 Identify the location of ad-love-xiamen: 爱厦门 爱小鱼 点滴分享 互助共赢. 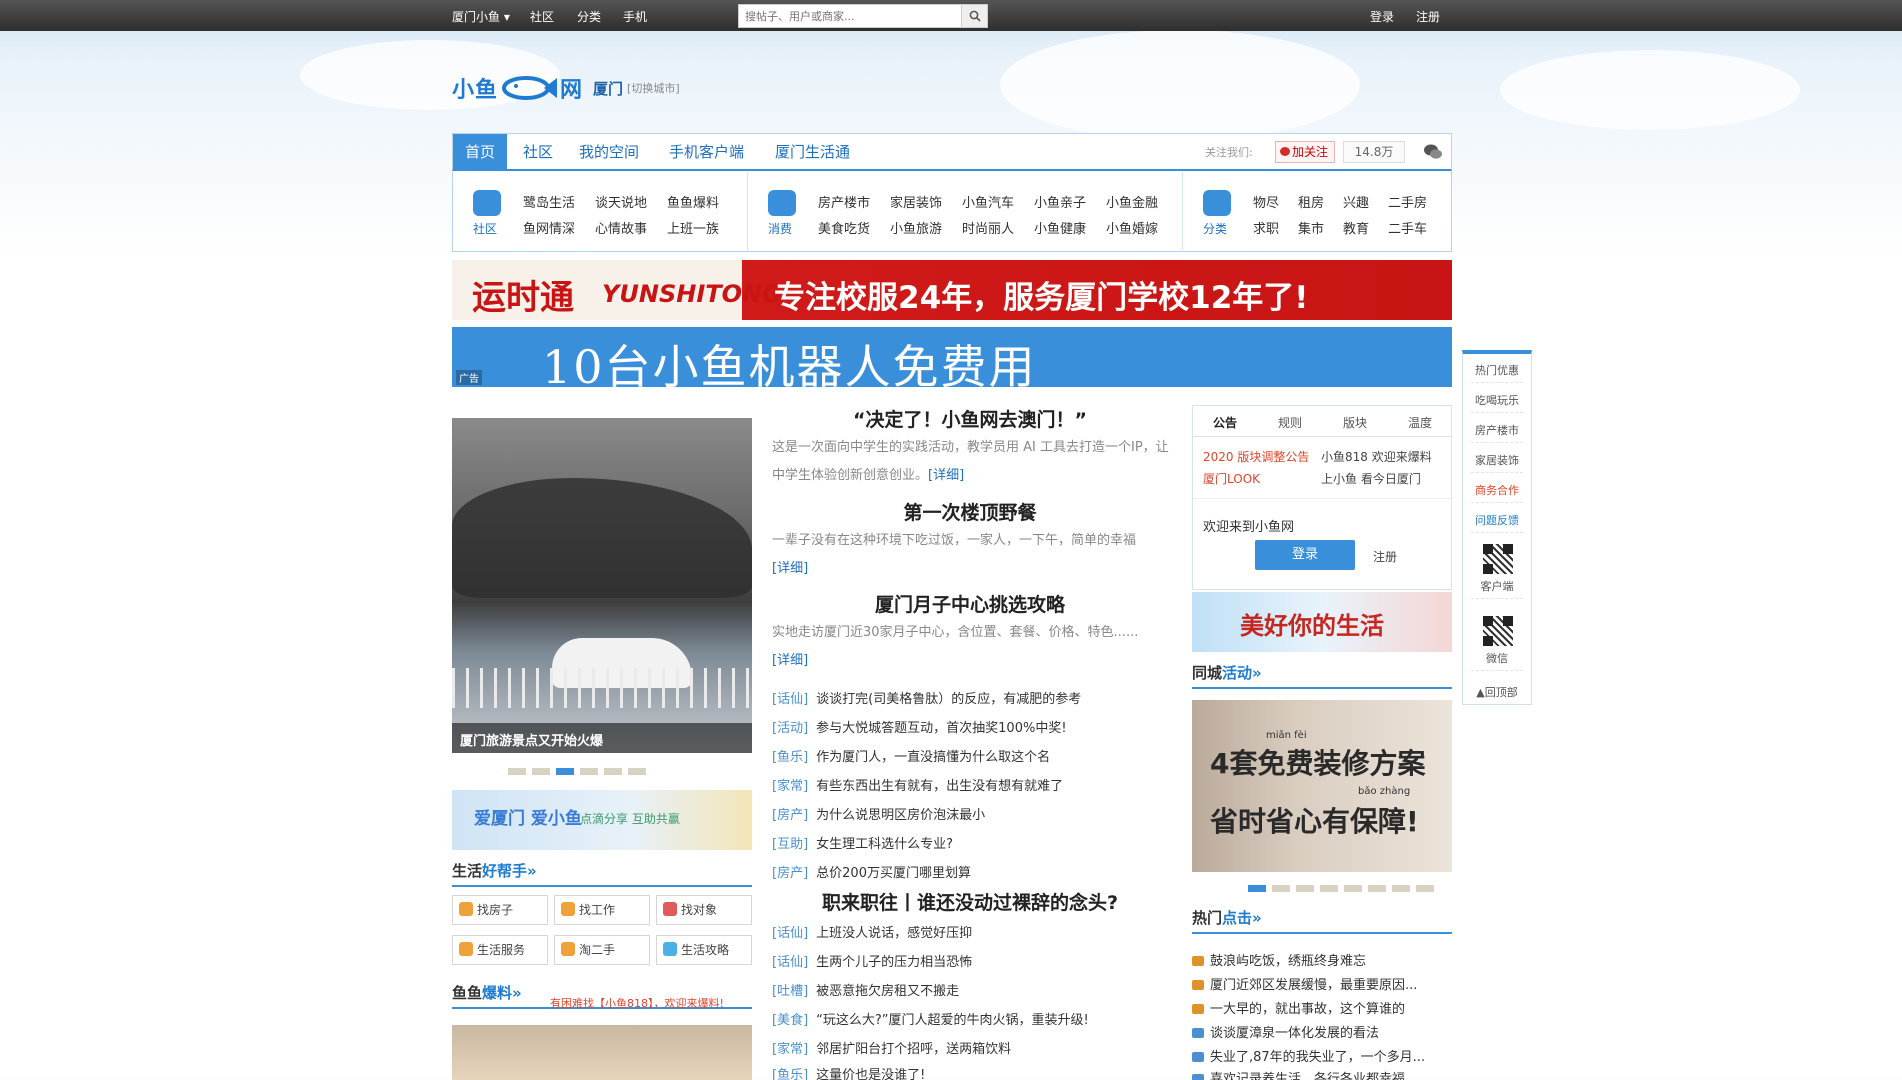
(602, 820).